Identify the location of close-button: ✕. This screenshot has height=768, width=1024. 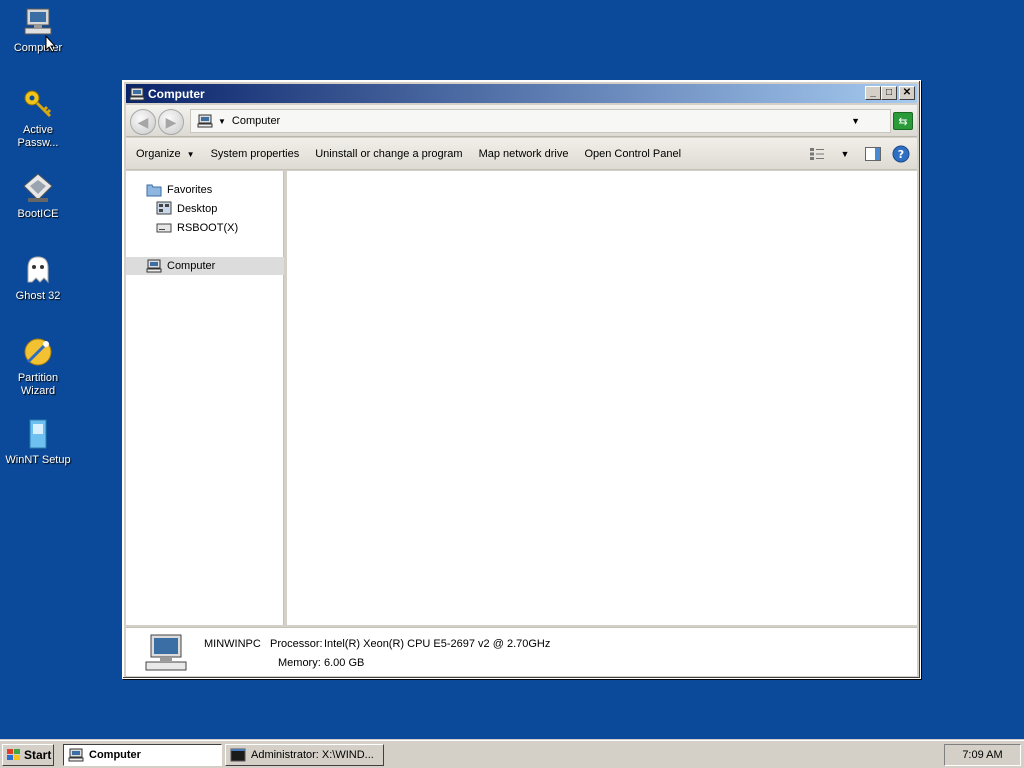
(907, 93).